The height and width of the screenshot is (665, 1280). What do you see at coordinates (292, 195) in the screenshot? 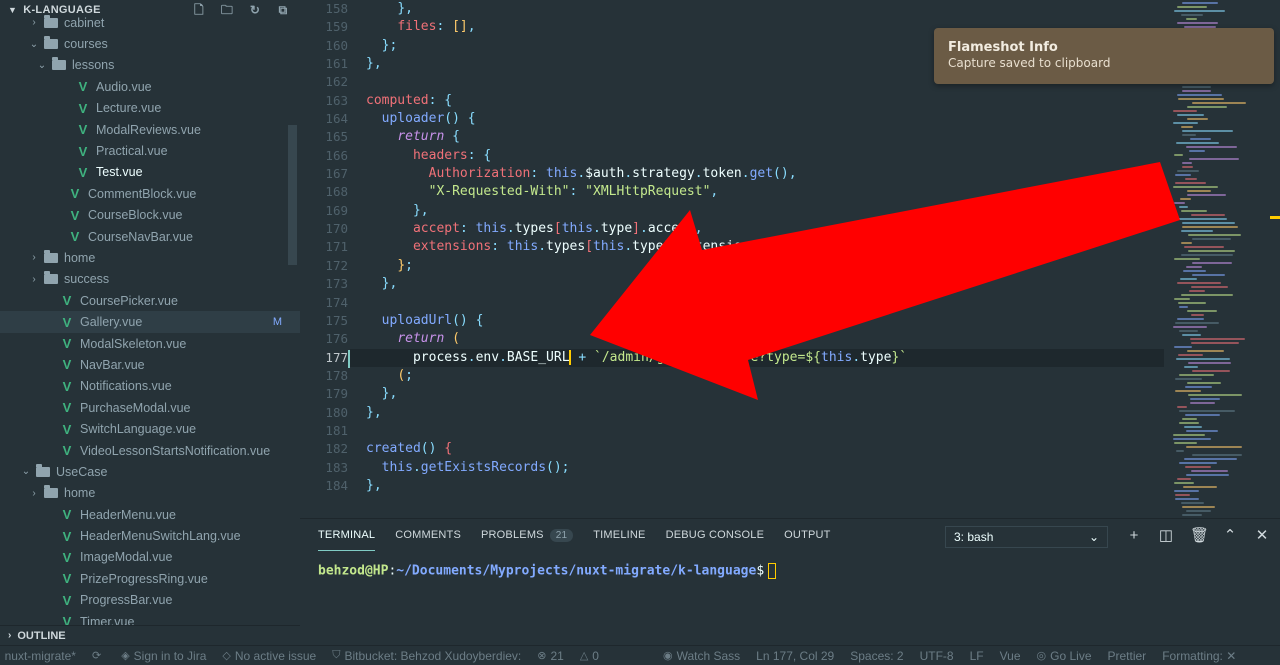
I see `sidebar-scrollbar` at bounding box center [292, 195].